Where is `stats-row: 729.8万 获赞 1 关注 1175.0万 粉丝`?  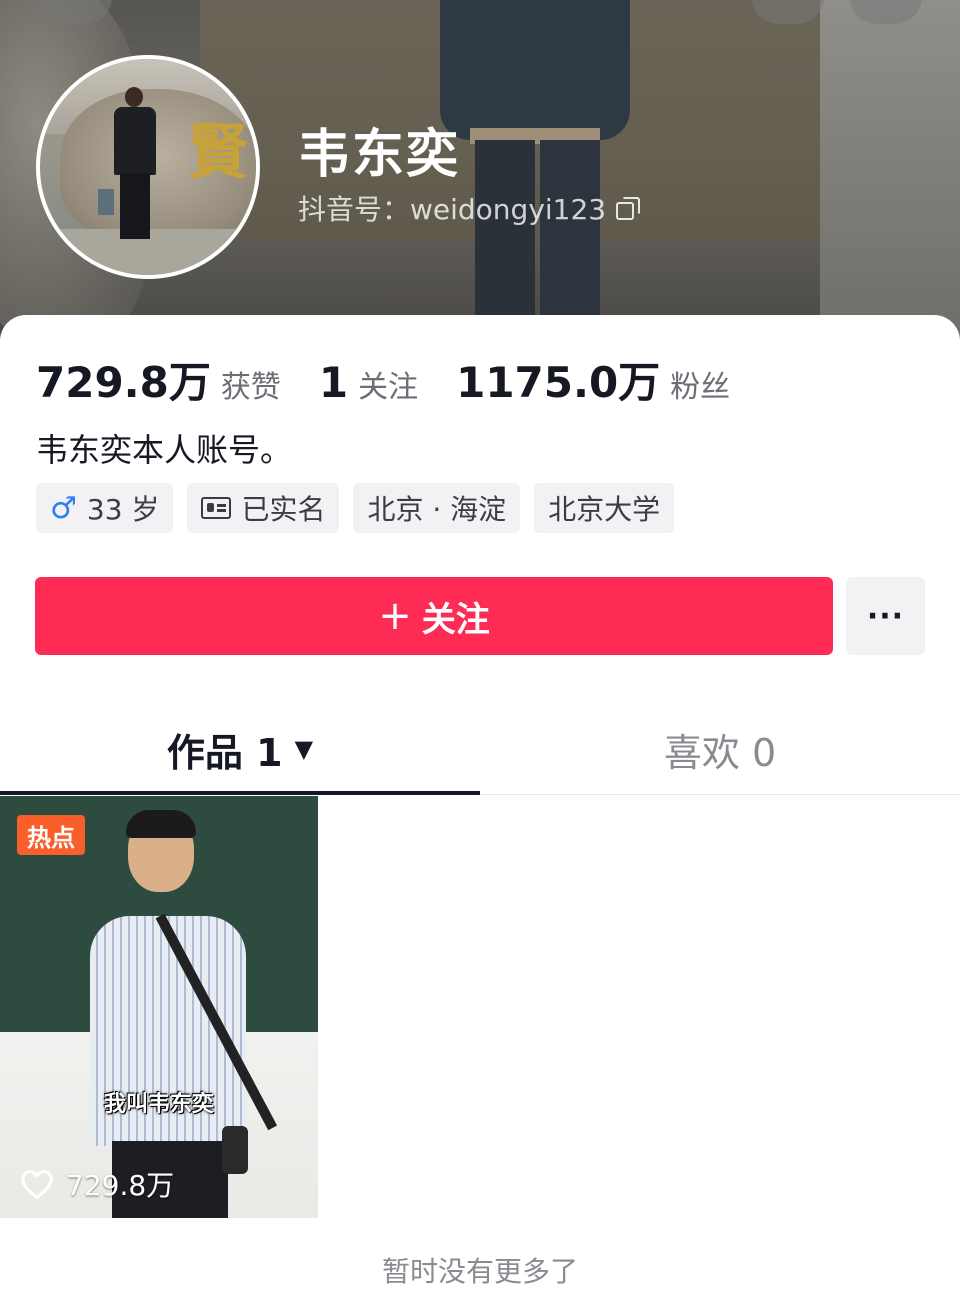
stats-row: 729.8万 获赞 1 关注 1175.0万 粉丝 is located at coordinates (402, 379).